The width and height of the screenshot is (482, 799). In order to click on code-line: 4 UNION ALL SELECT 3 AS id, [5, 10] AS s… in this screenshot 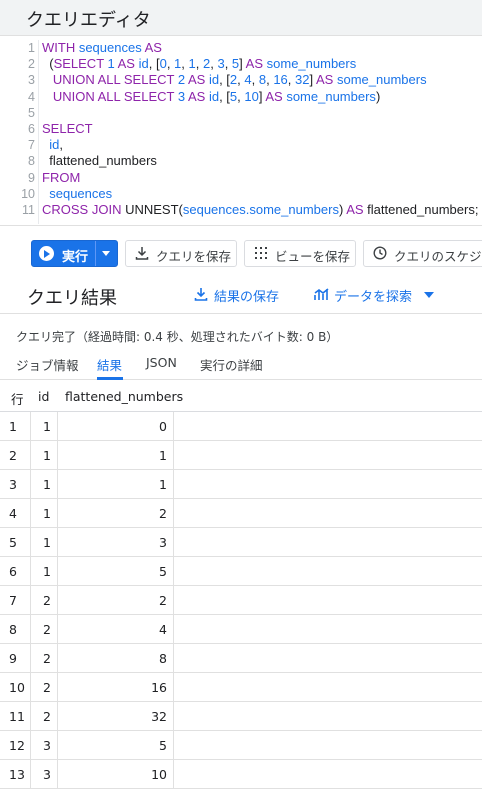, I will do `click(241, 97)`.